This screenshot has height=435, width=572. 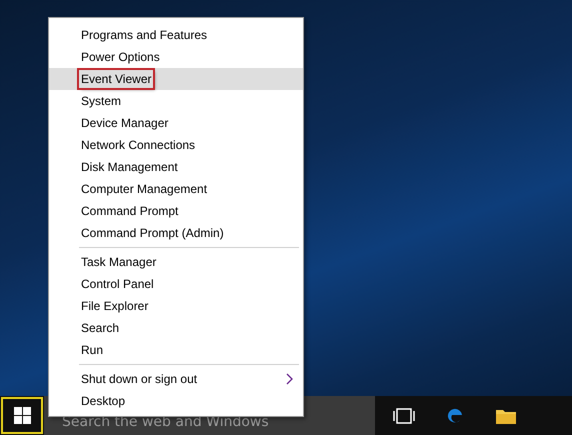 What do you see at coordinates (116, 79) in the screenshot?
I see `highlight-outline: Event Viewer` at bounding box center [116, 79].